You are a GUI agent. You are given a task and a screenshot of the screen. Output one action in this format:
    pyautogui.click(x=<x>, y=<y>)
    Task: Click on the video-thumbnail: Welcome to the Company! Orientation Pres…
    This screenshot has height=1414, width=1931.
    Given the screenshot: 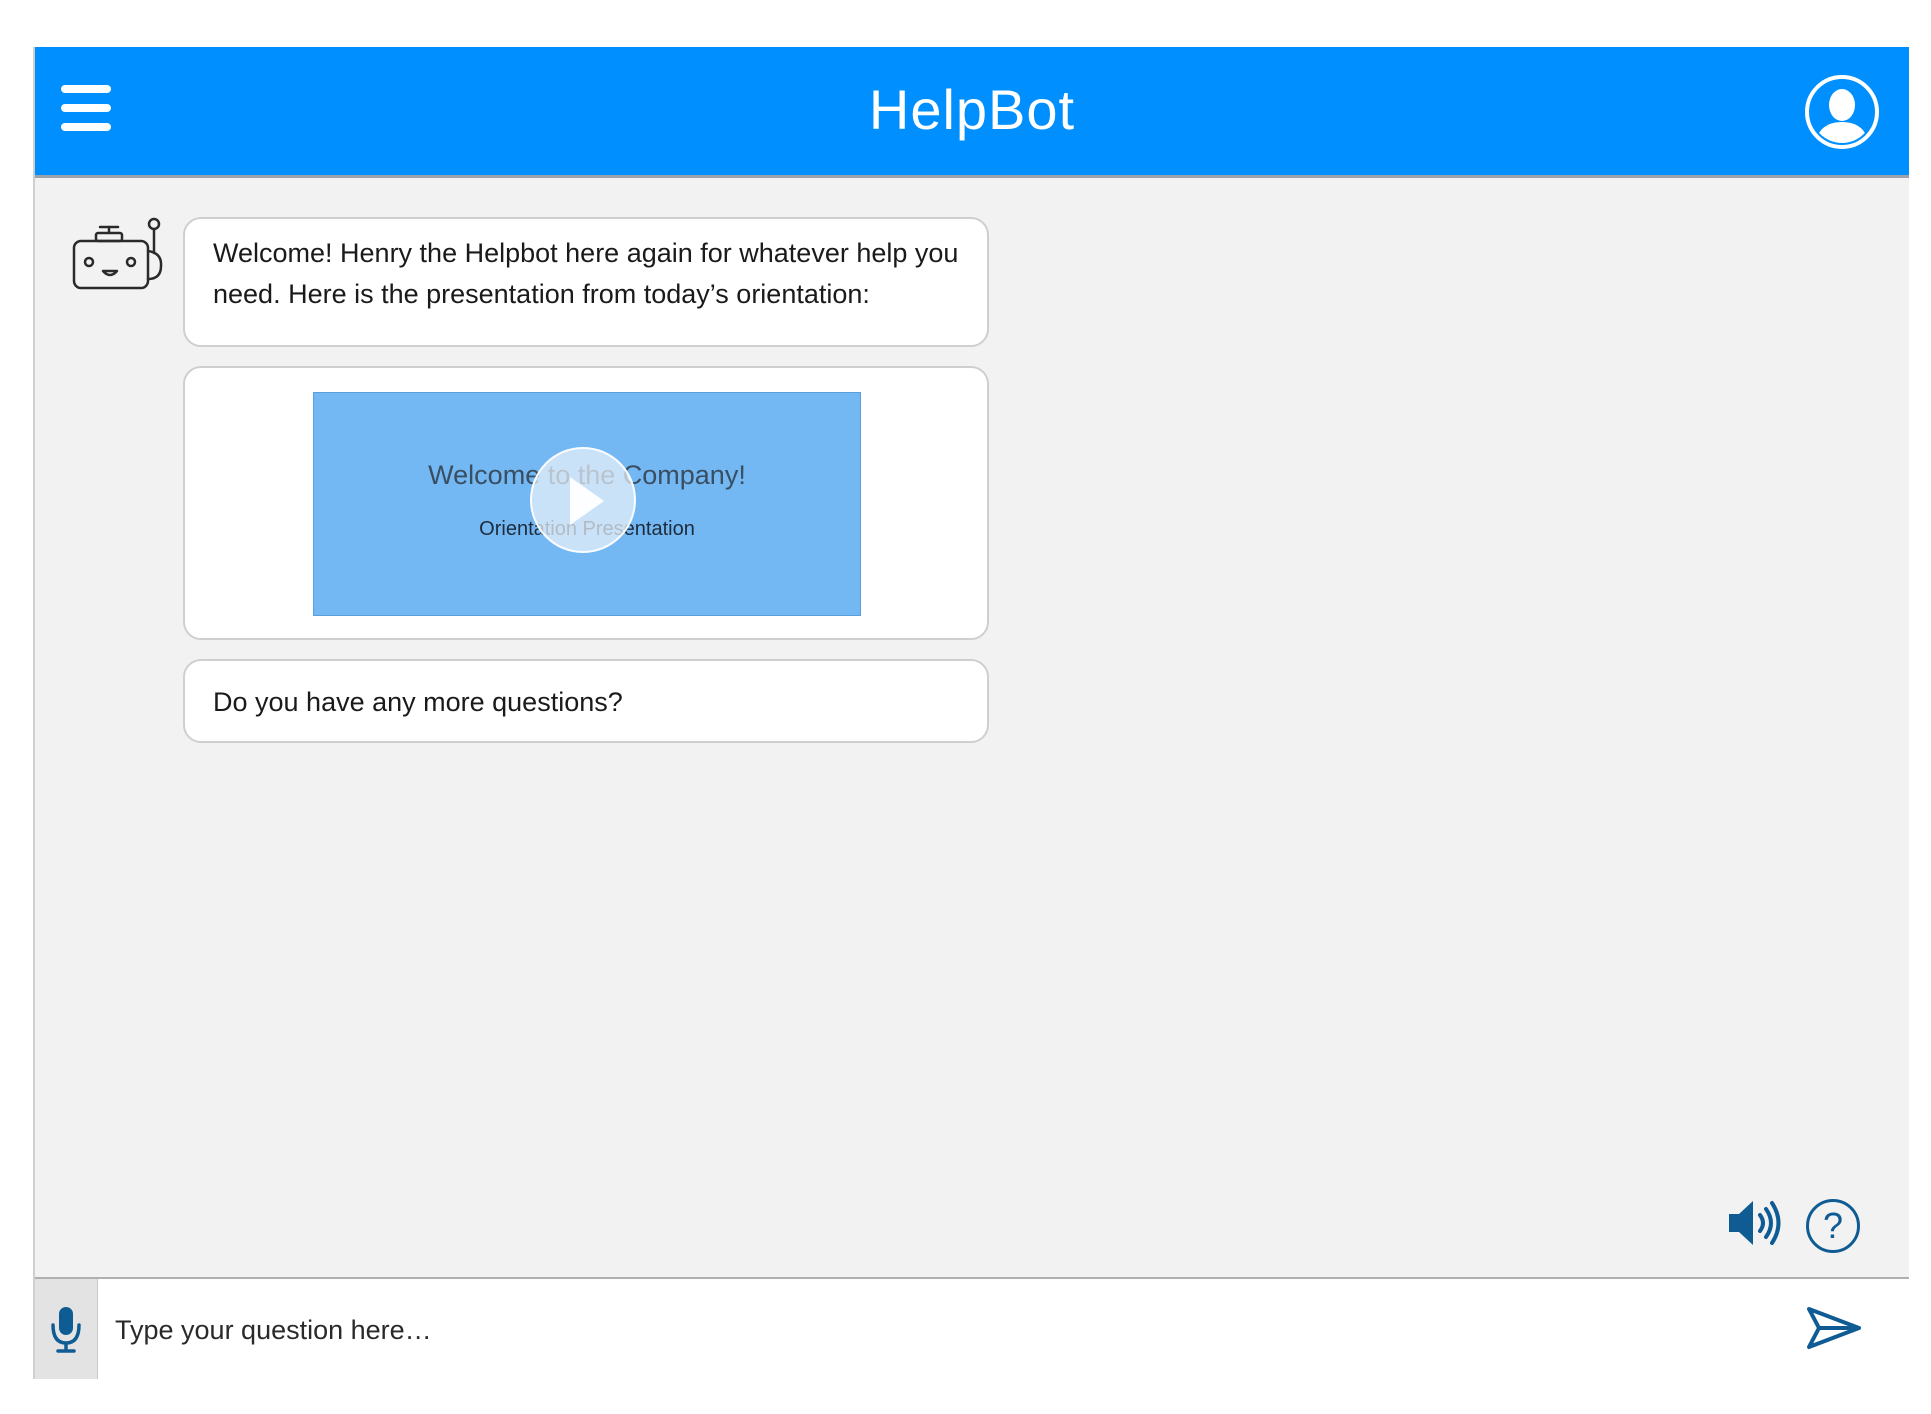 What is the action you would take?
    pyautogui.click(x=587, y=504)
    